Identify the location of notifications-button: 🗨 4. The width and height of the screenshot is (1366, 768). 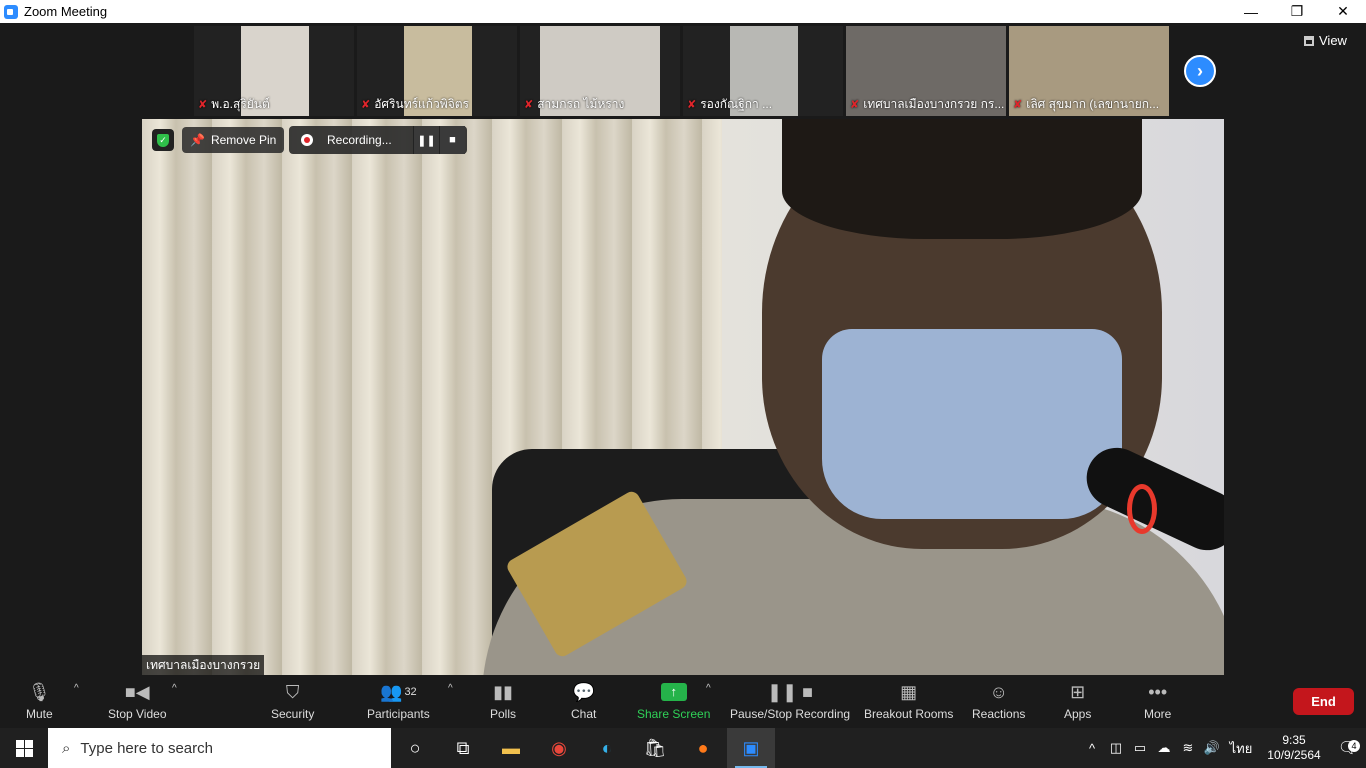
(1348, 748).